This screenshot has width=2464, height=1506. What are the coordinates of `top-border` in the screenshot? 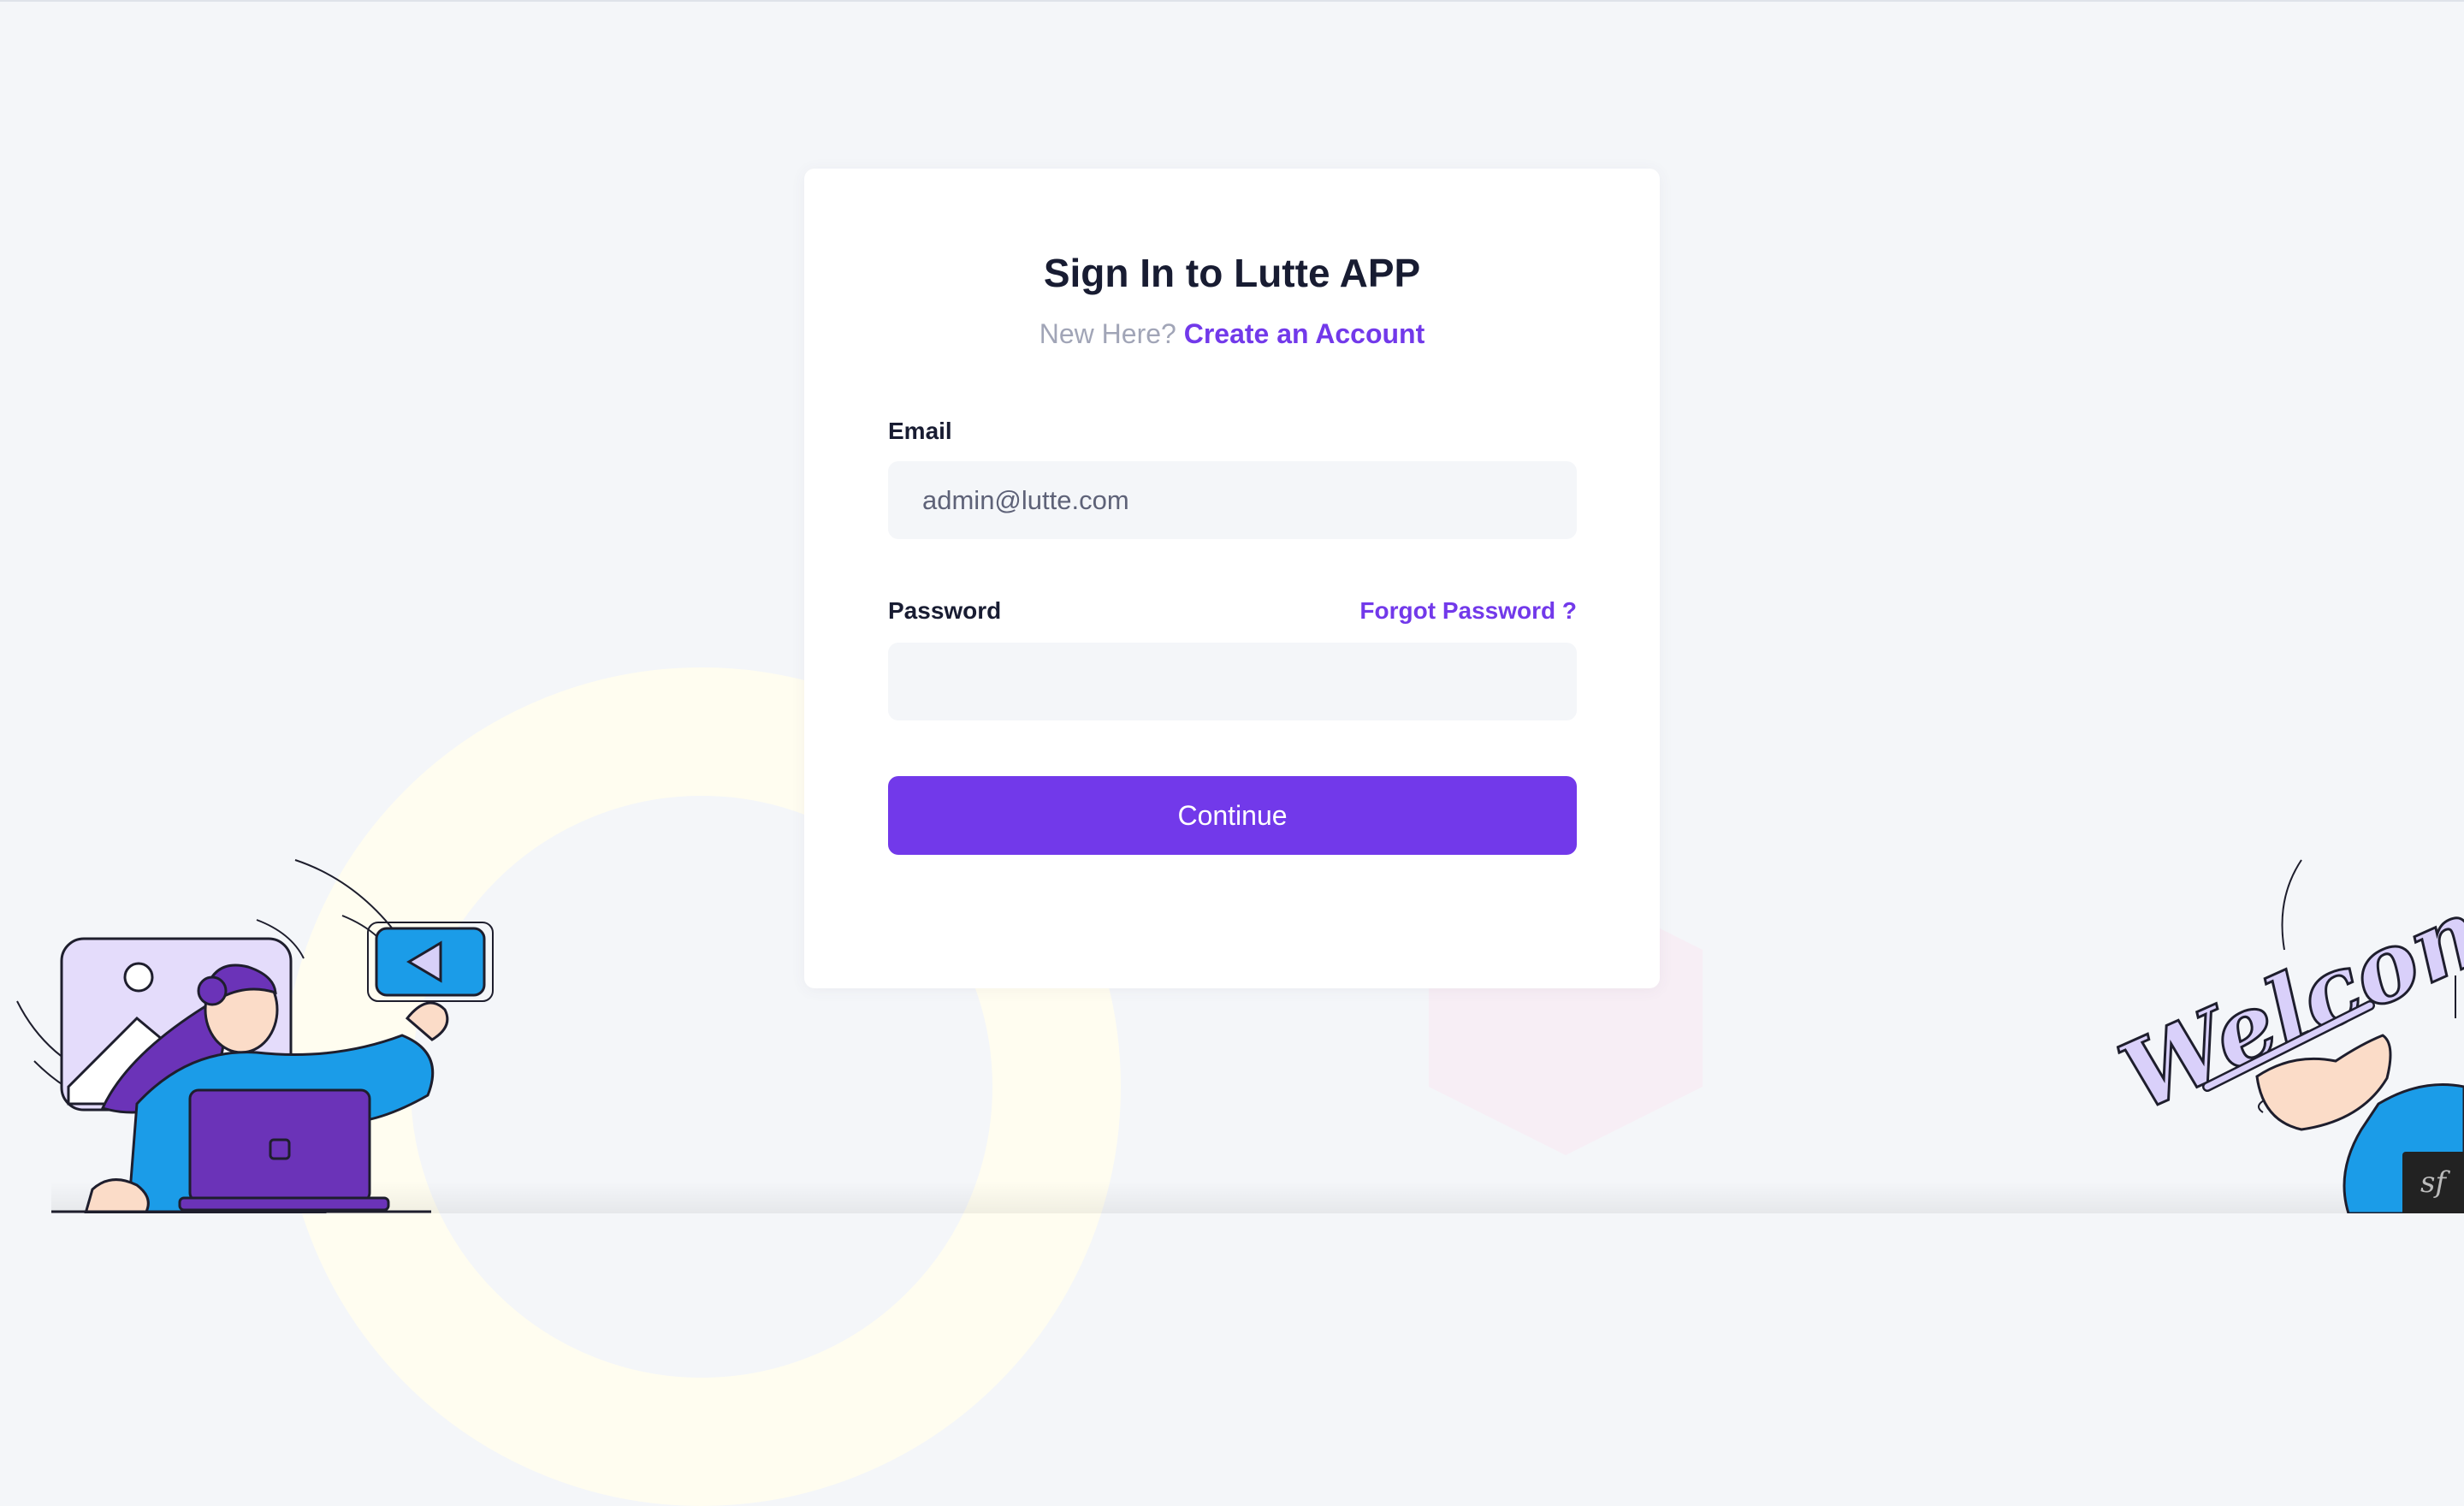 It's located at (1232, 1).